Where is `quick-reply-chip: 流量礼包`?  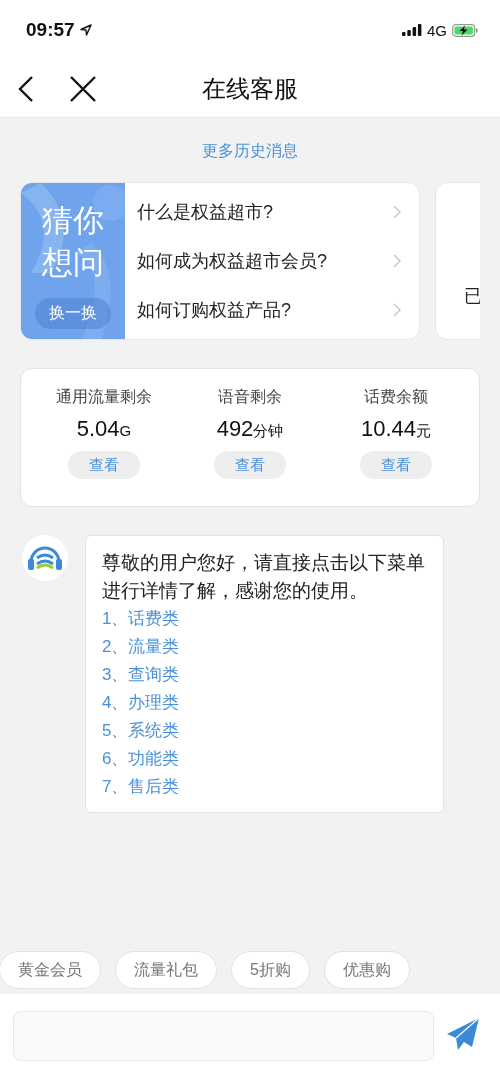 quick-reply-chip: 流量礼包 is located at coordinates (166, 970).